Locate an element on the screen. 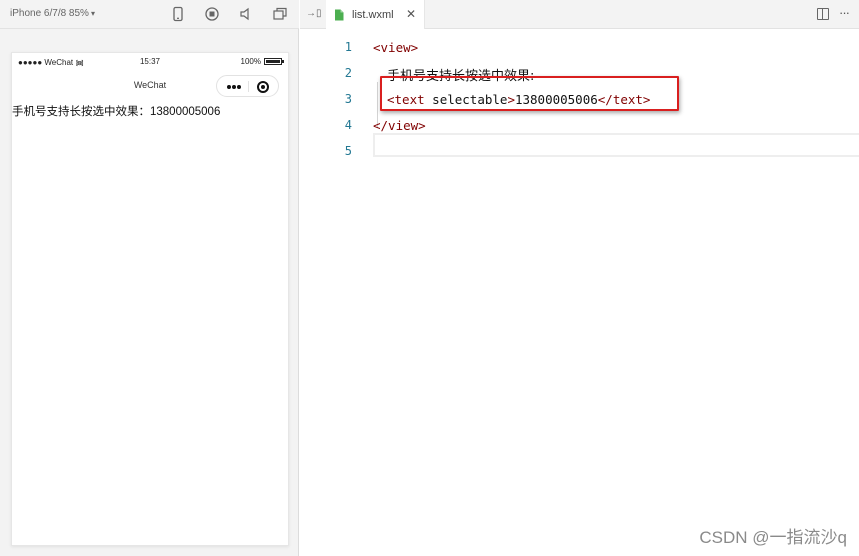  code-token-tag: <view> is located at coordinates (396, 47).